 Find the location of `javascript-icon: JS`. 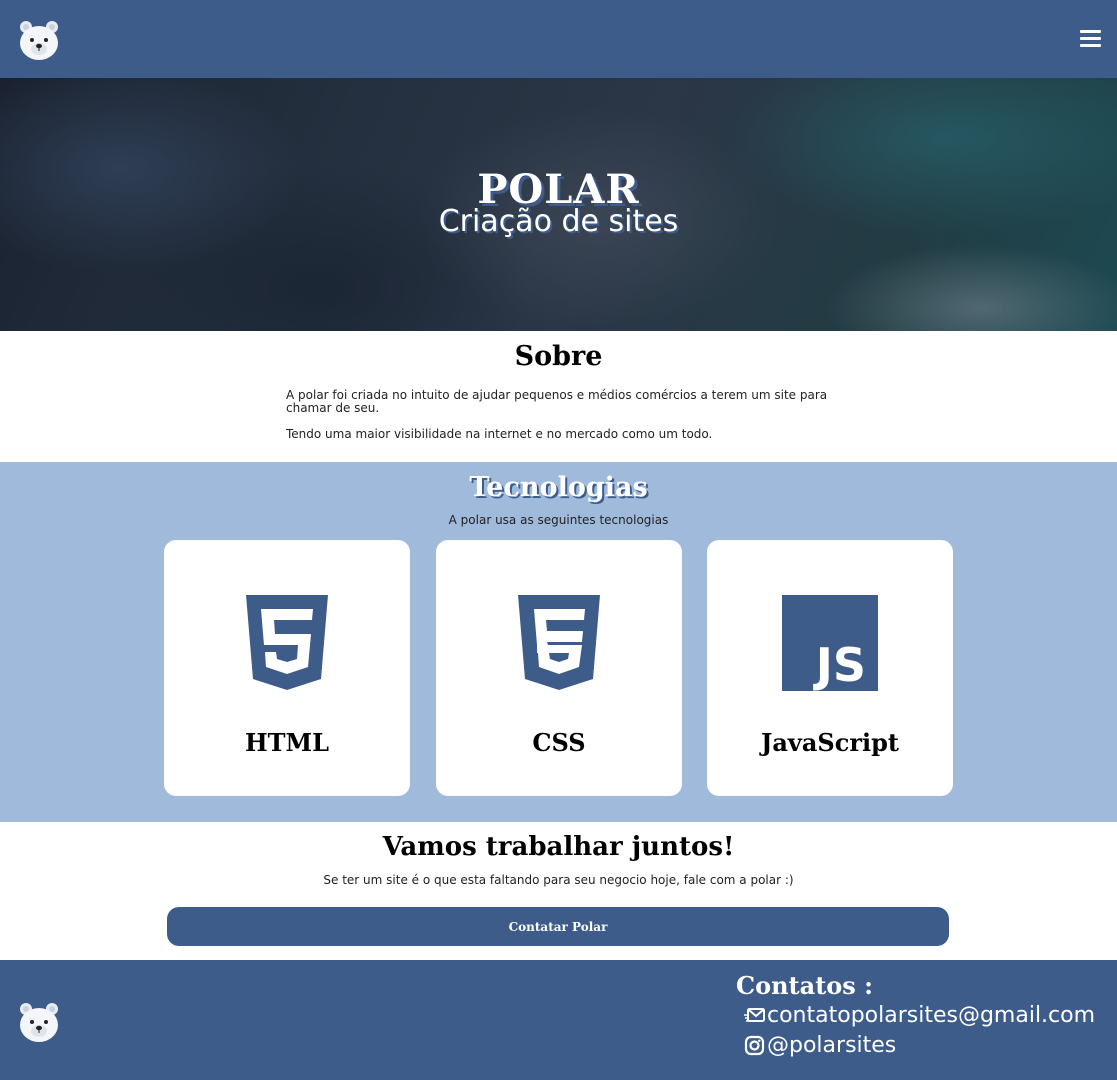

javascript-icon: JS is located at coordinates (830, 643).